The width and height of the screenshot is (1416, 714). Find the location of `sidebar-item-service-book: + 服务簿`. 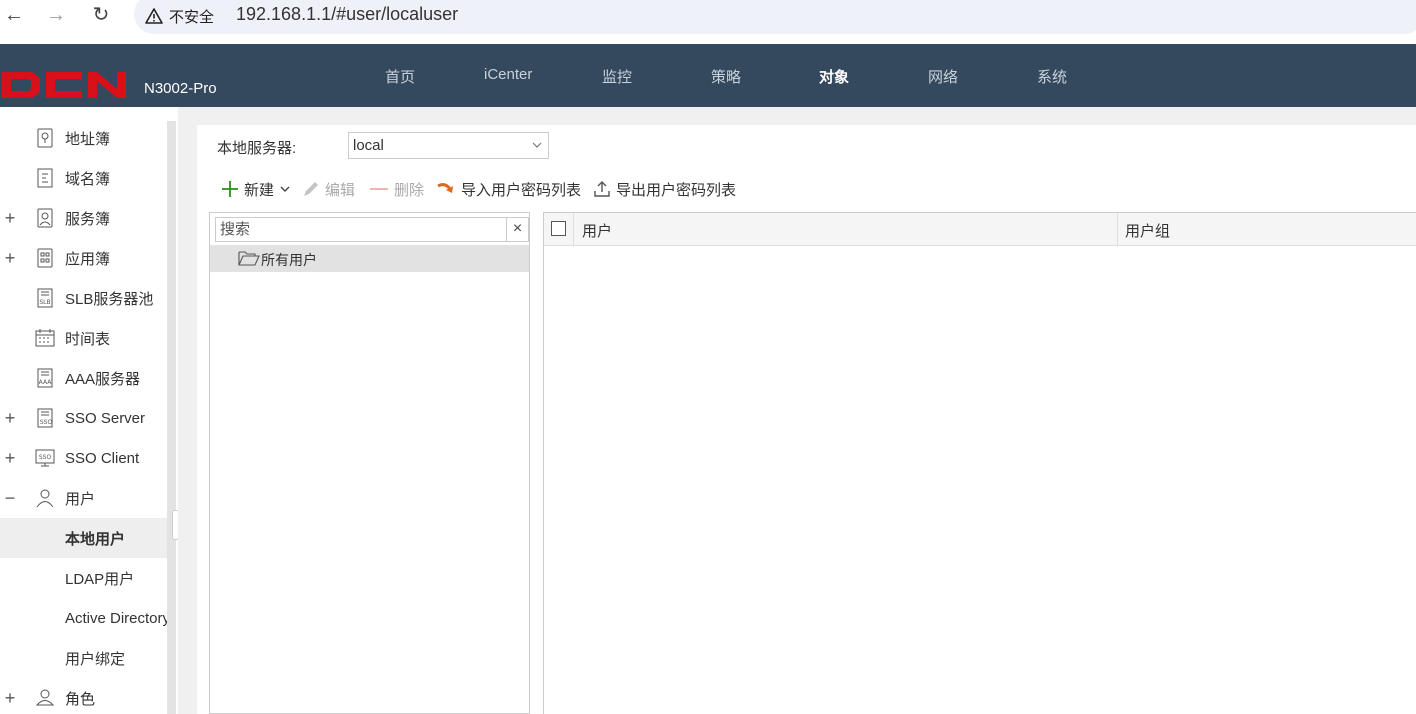

sidebar-item-service-book: + 服务簿 is located at coordinates (84, 218).